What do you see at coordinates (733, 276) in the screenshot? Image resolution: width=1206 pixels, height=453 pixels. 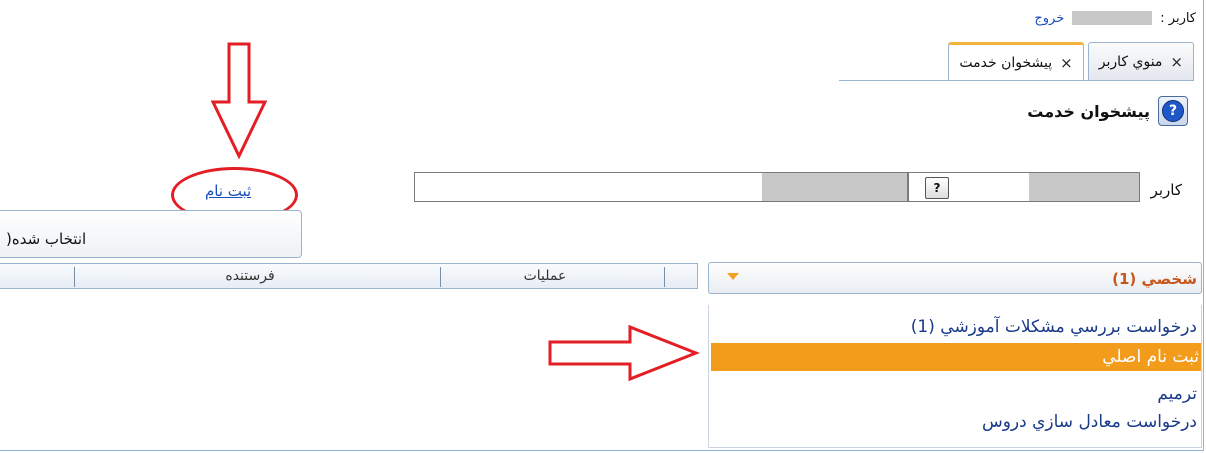 I see `chevron-down-icon` at bounding box center [733, 276].